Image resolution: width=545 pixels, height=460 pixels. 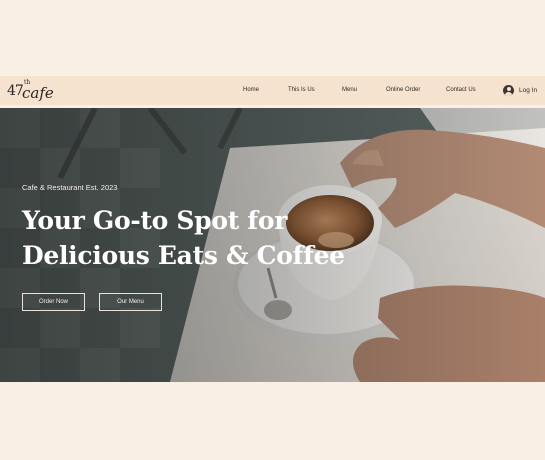 What do you see at coordinates (130, 302) in the screenshot?
I see `our-menu-button: Our Menu` at bounding box center [130, 302].